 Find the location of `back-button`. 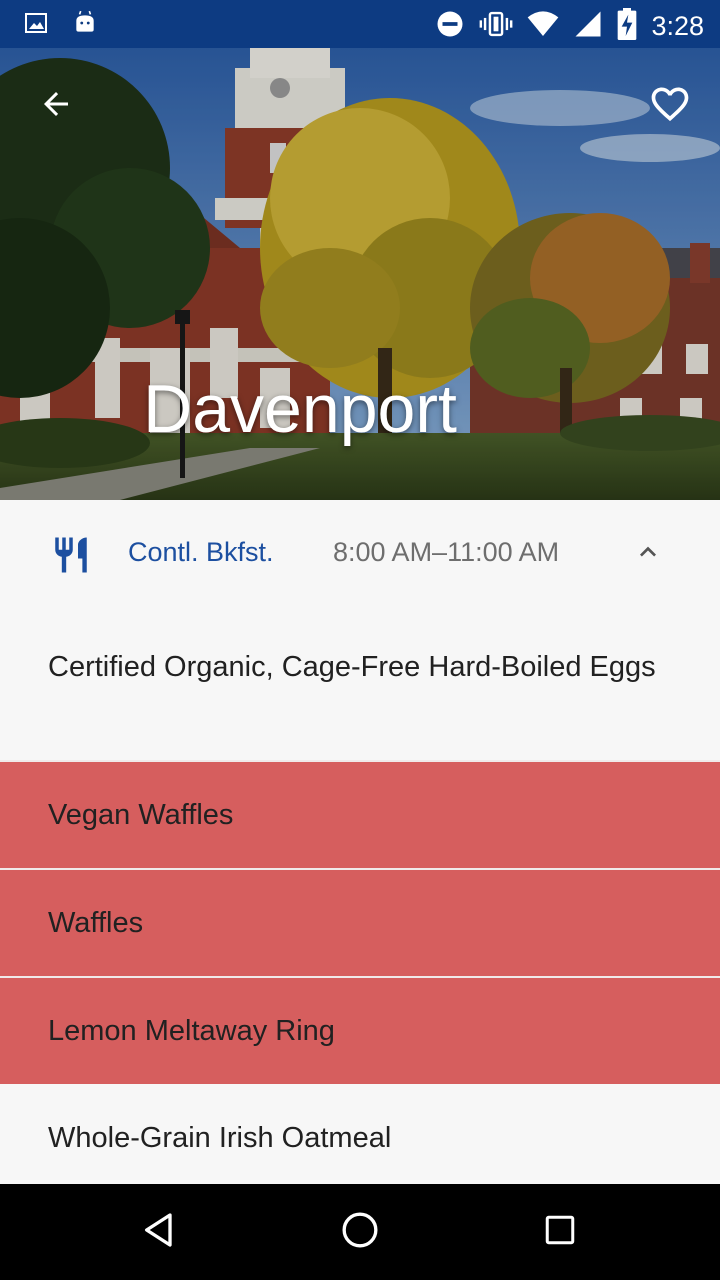

back-button is located at coordinates (56, 106).